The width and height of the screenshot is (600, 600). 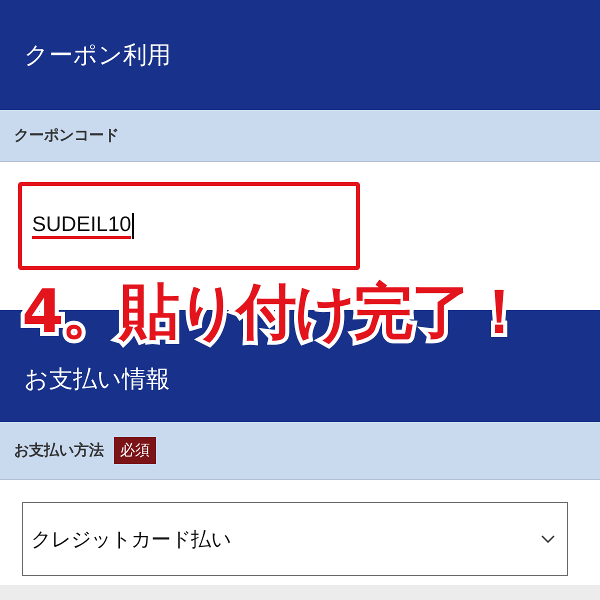 I want to click on section-title: お支払い情報, so click(x=97, y=379).